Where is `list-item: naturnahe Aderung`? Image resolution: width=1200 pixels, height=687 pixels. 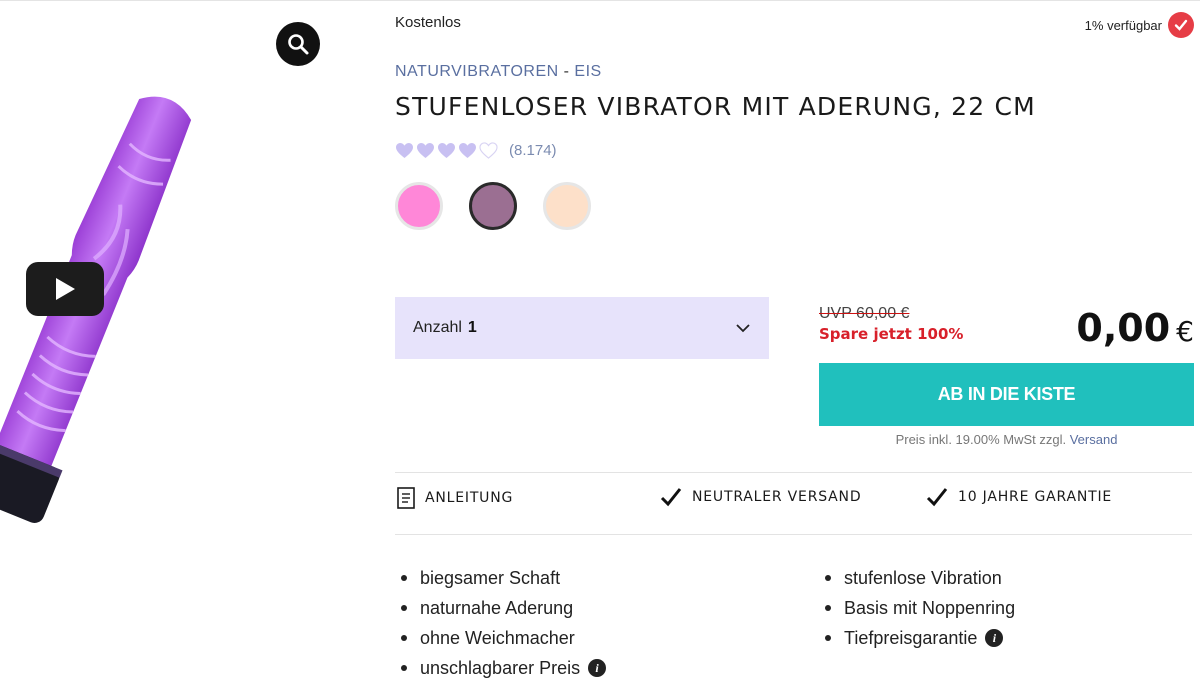
list-item: naturnahe Aderung is located at coordinates (500, 608).